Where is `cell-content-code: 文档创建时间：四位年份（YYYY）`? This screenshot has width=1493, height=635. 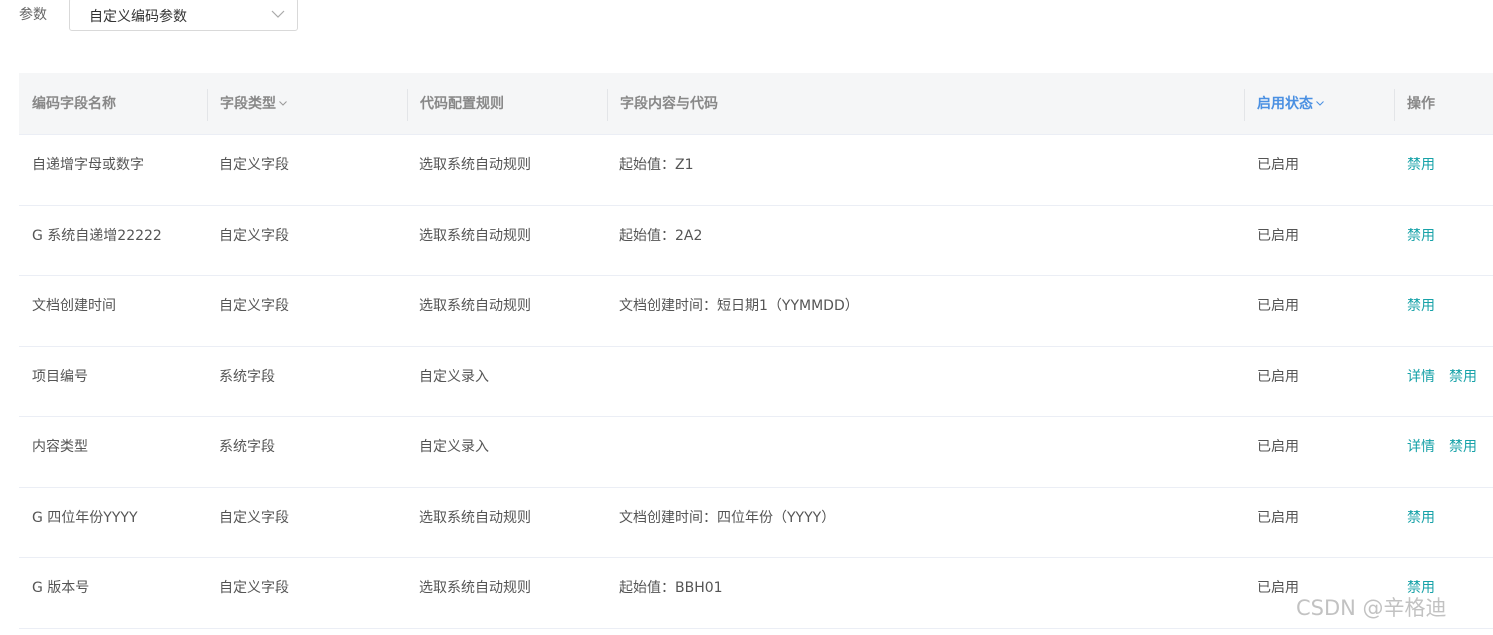
cell-content-code: 文档创建时间：四位年份（YYYY） is located at coordinates (727, 517).